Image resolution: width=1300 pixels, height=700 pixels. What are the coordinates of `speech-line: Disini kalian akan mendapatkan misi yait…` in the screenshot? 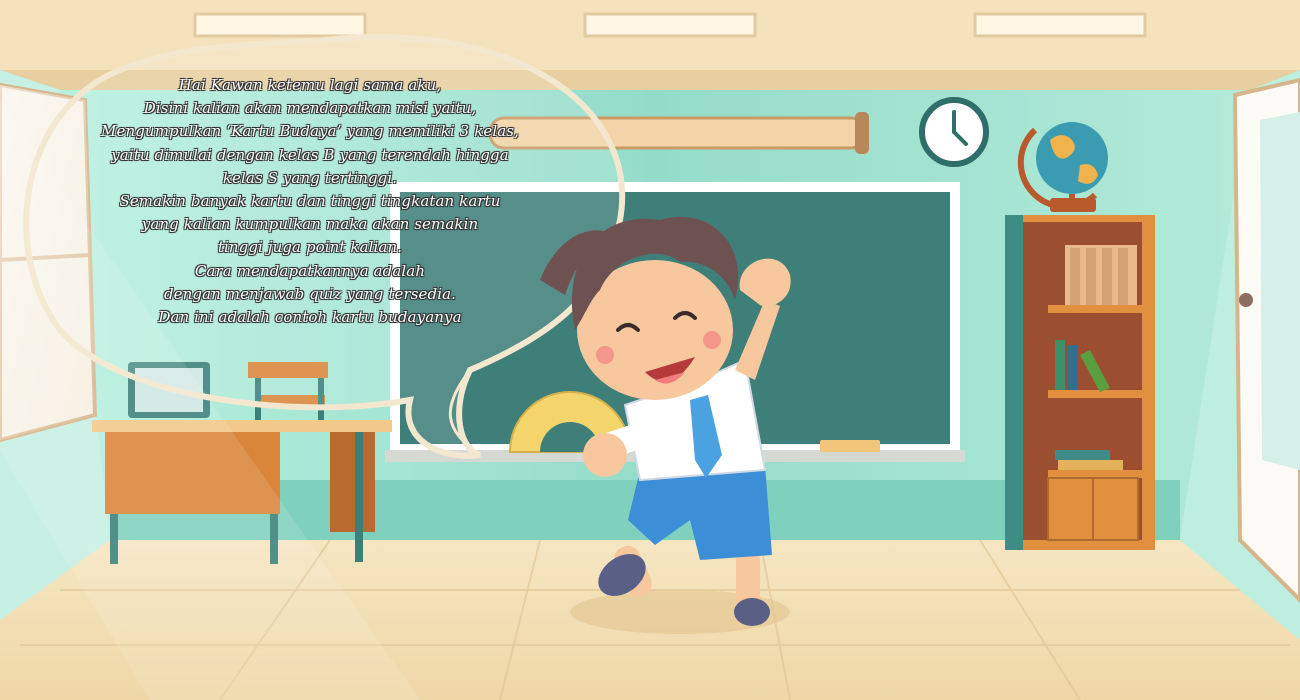 It's located at (310, 108).